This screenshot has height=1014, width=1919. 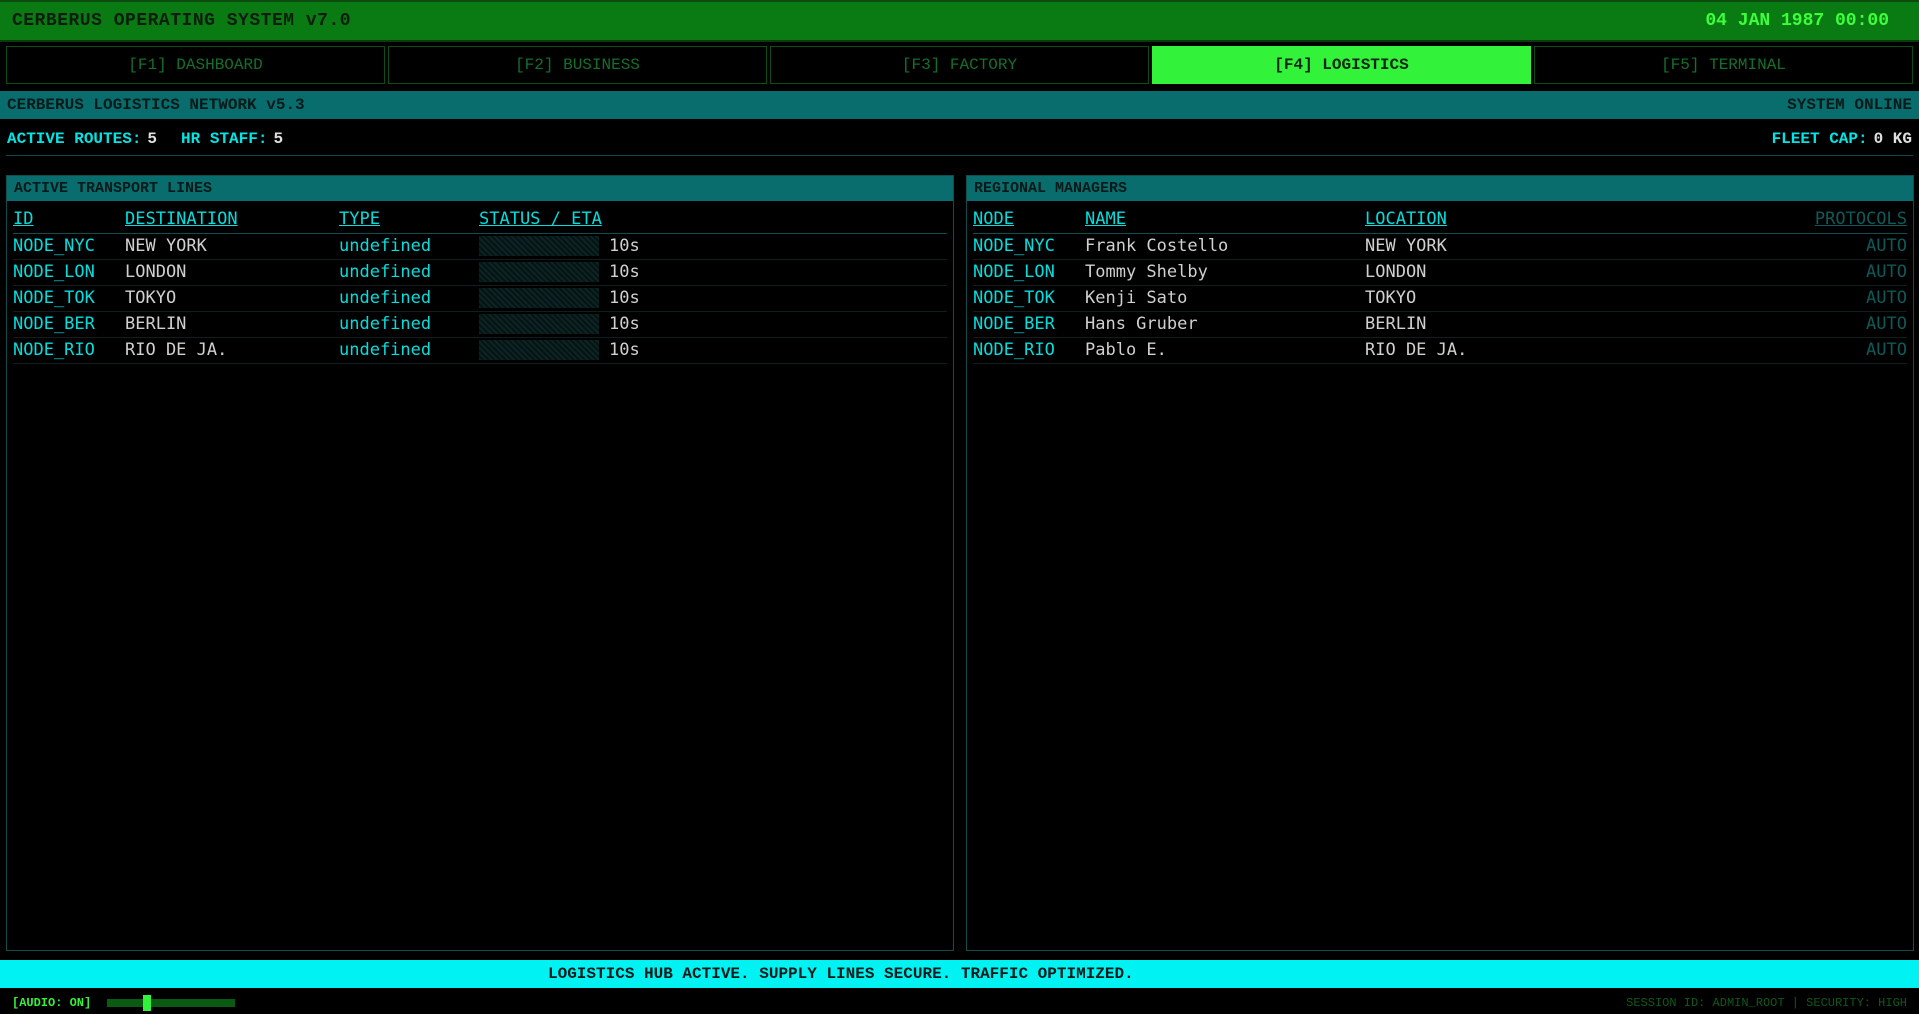 I want to click on column-header-destination: DESTINATION, so click(x=232, y=219).